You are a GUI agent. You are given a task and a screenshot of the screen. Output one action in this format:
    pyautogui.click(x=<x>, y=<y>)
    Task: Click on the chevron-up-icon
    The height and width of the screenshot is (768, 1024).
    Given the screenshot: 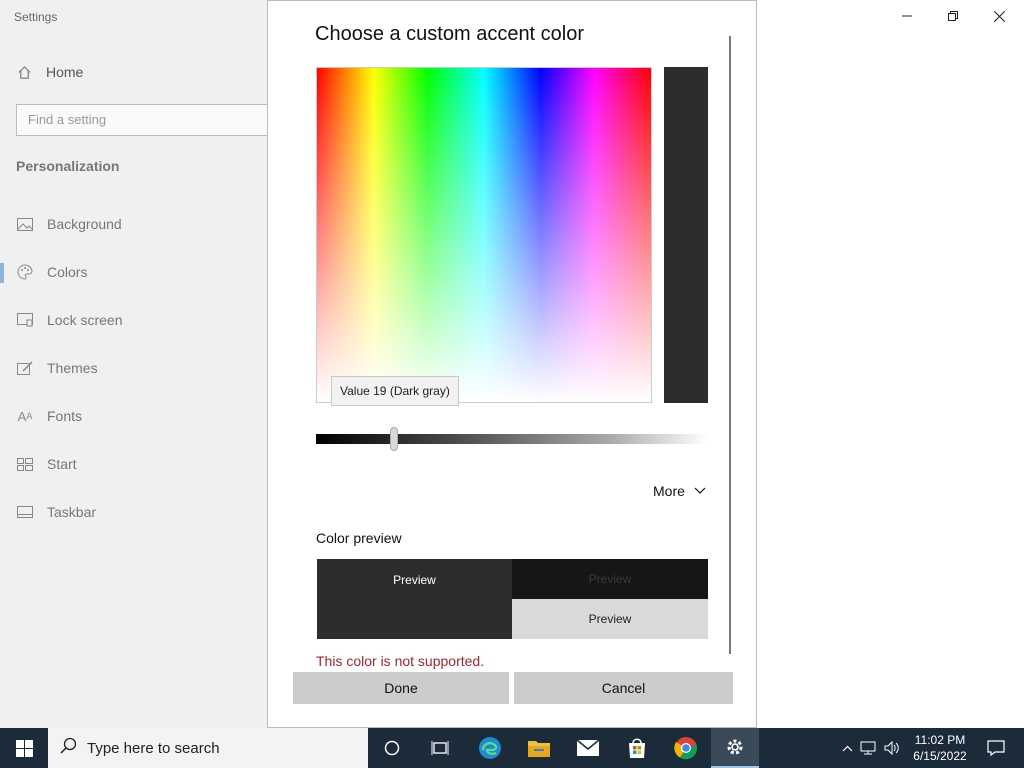 What is the action you would take?
    pyautogui.click(x=847, y=748)
    